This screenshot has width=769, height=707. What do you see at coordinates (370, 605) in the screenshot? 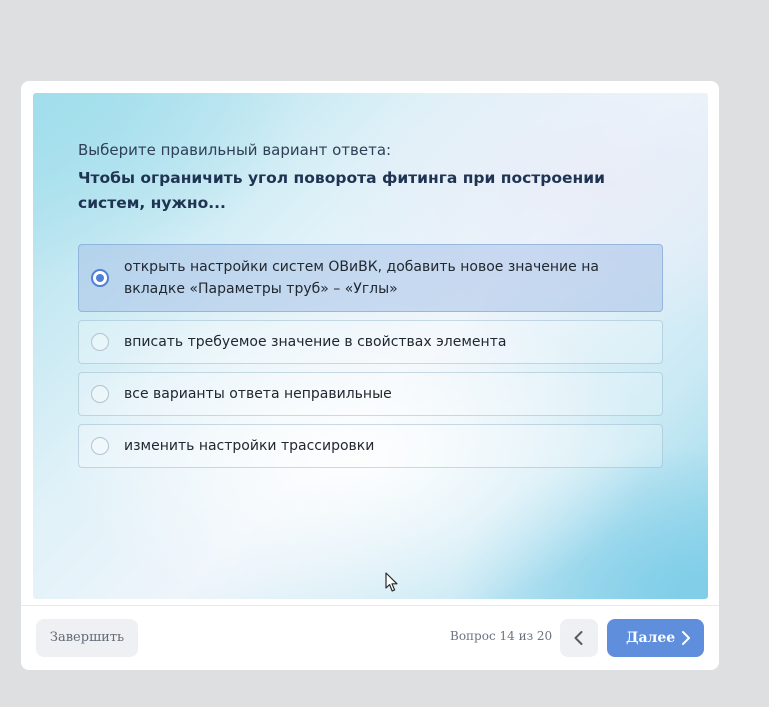
I see `footer-divider` at bounding box center [370, 605].